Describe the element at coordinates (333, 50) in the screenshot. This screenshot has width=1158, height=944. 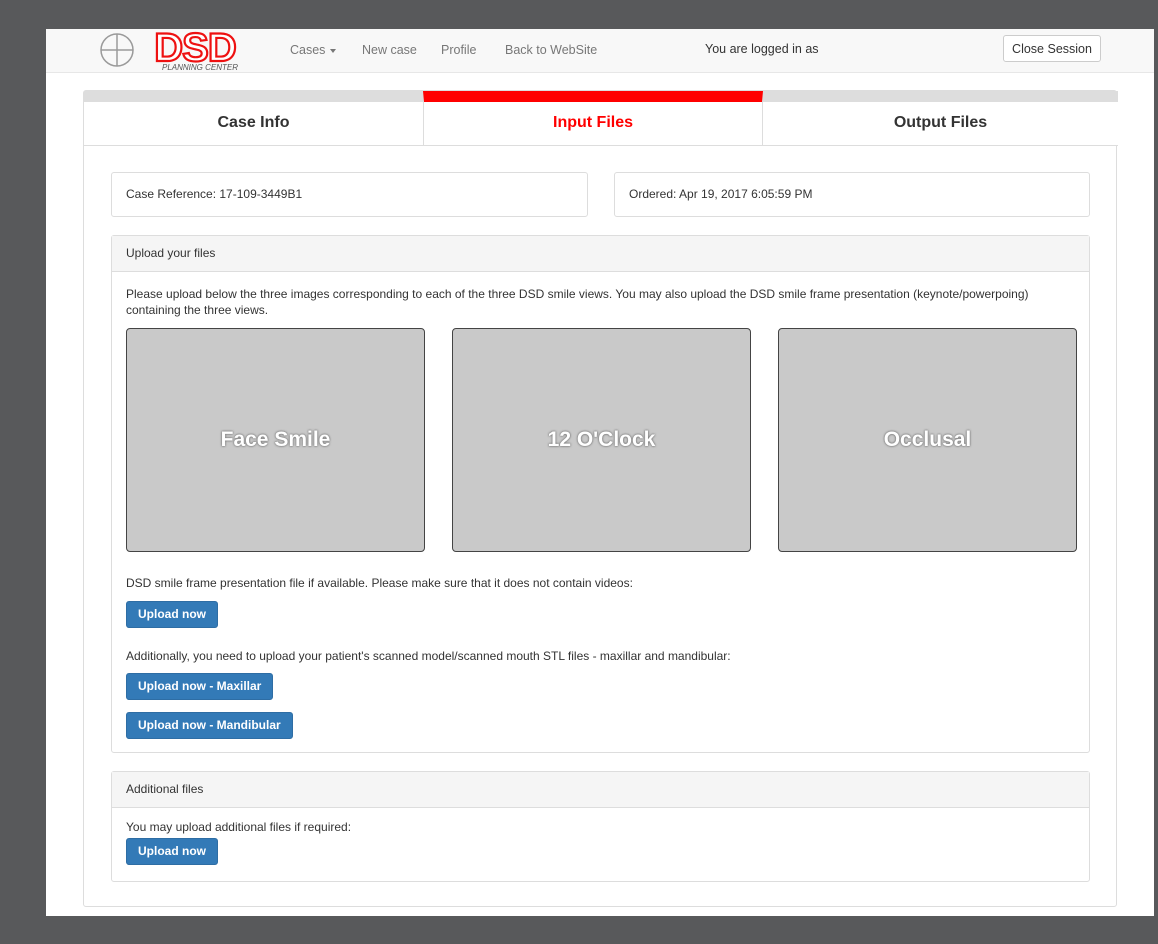
I see `caret-down-icon` at that location.